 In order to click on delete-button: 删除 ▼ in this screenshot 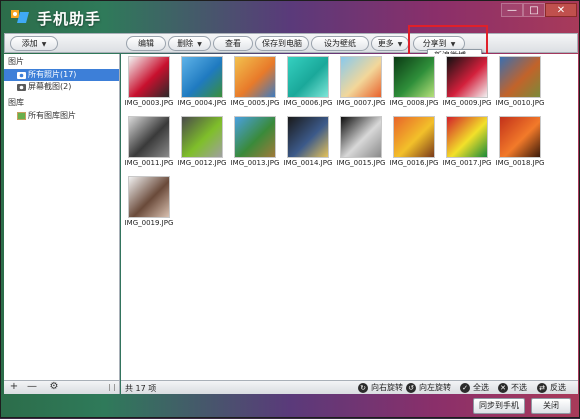, I will do `click(189, 43)`.